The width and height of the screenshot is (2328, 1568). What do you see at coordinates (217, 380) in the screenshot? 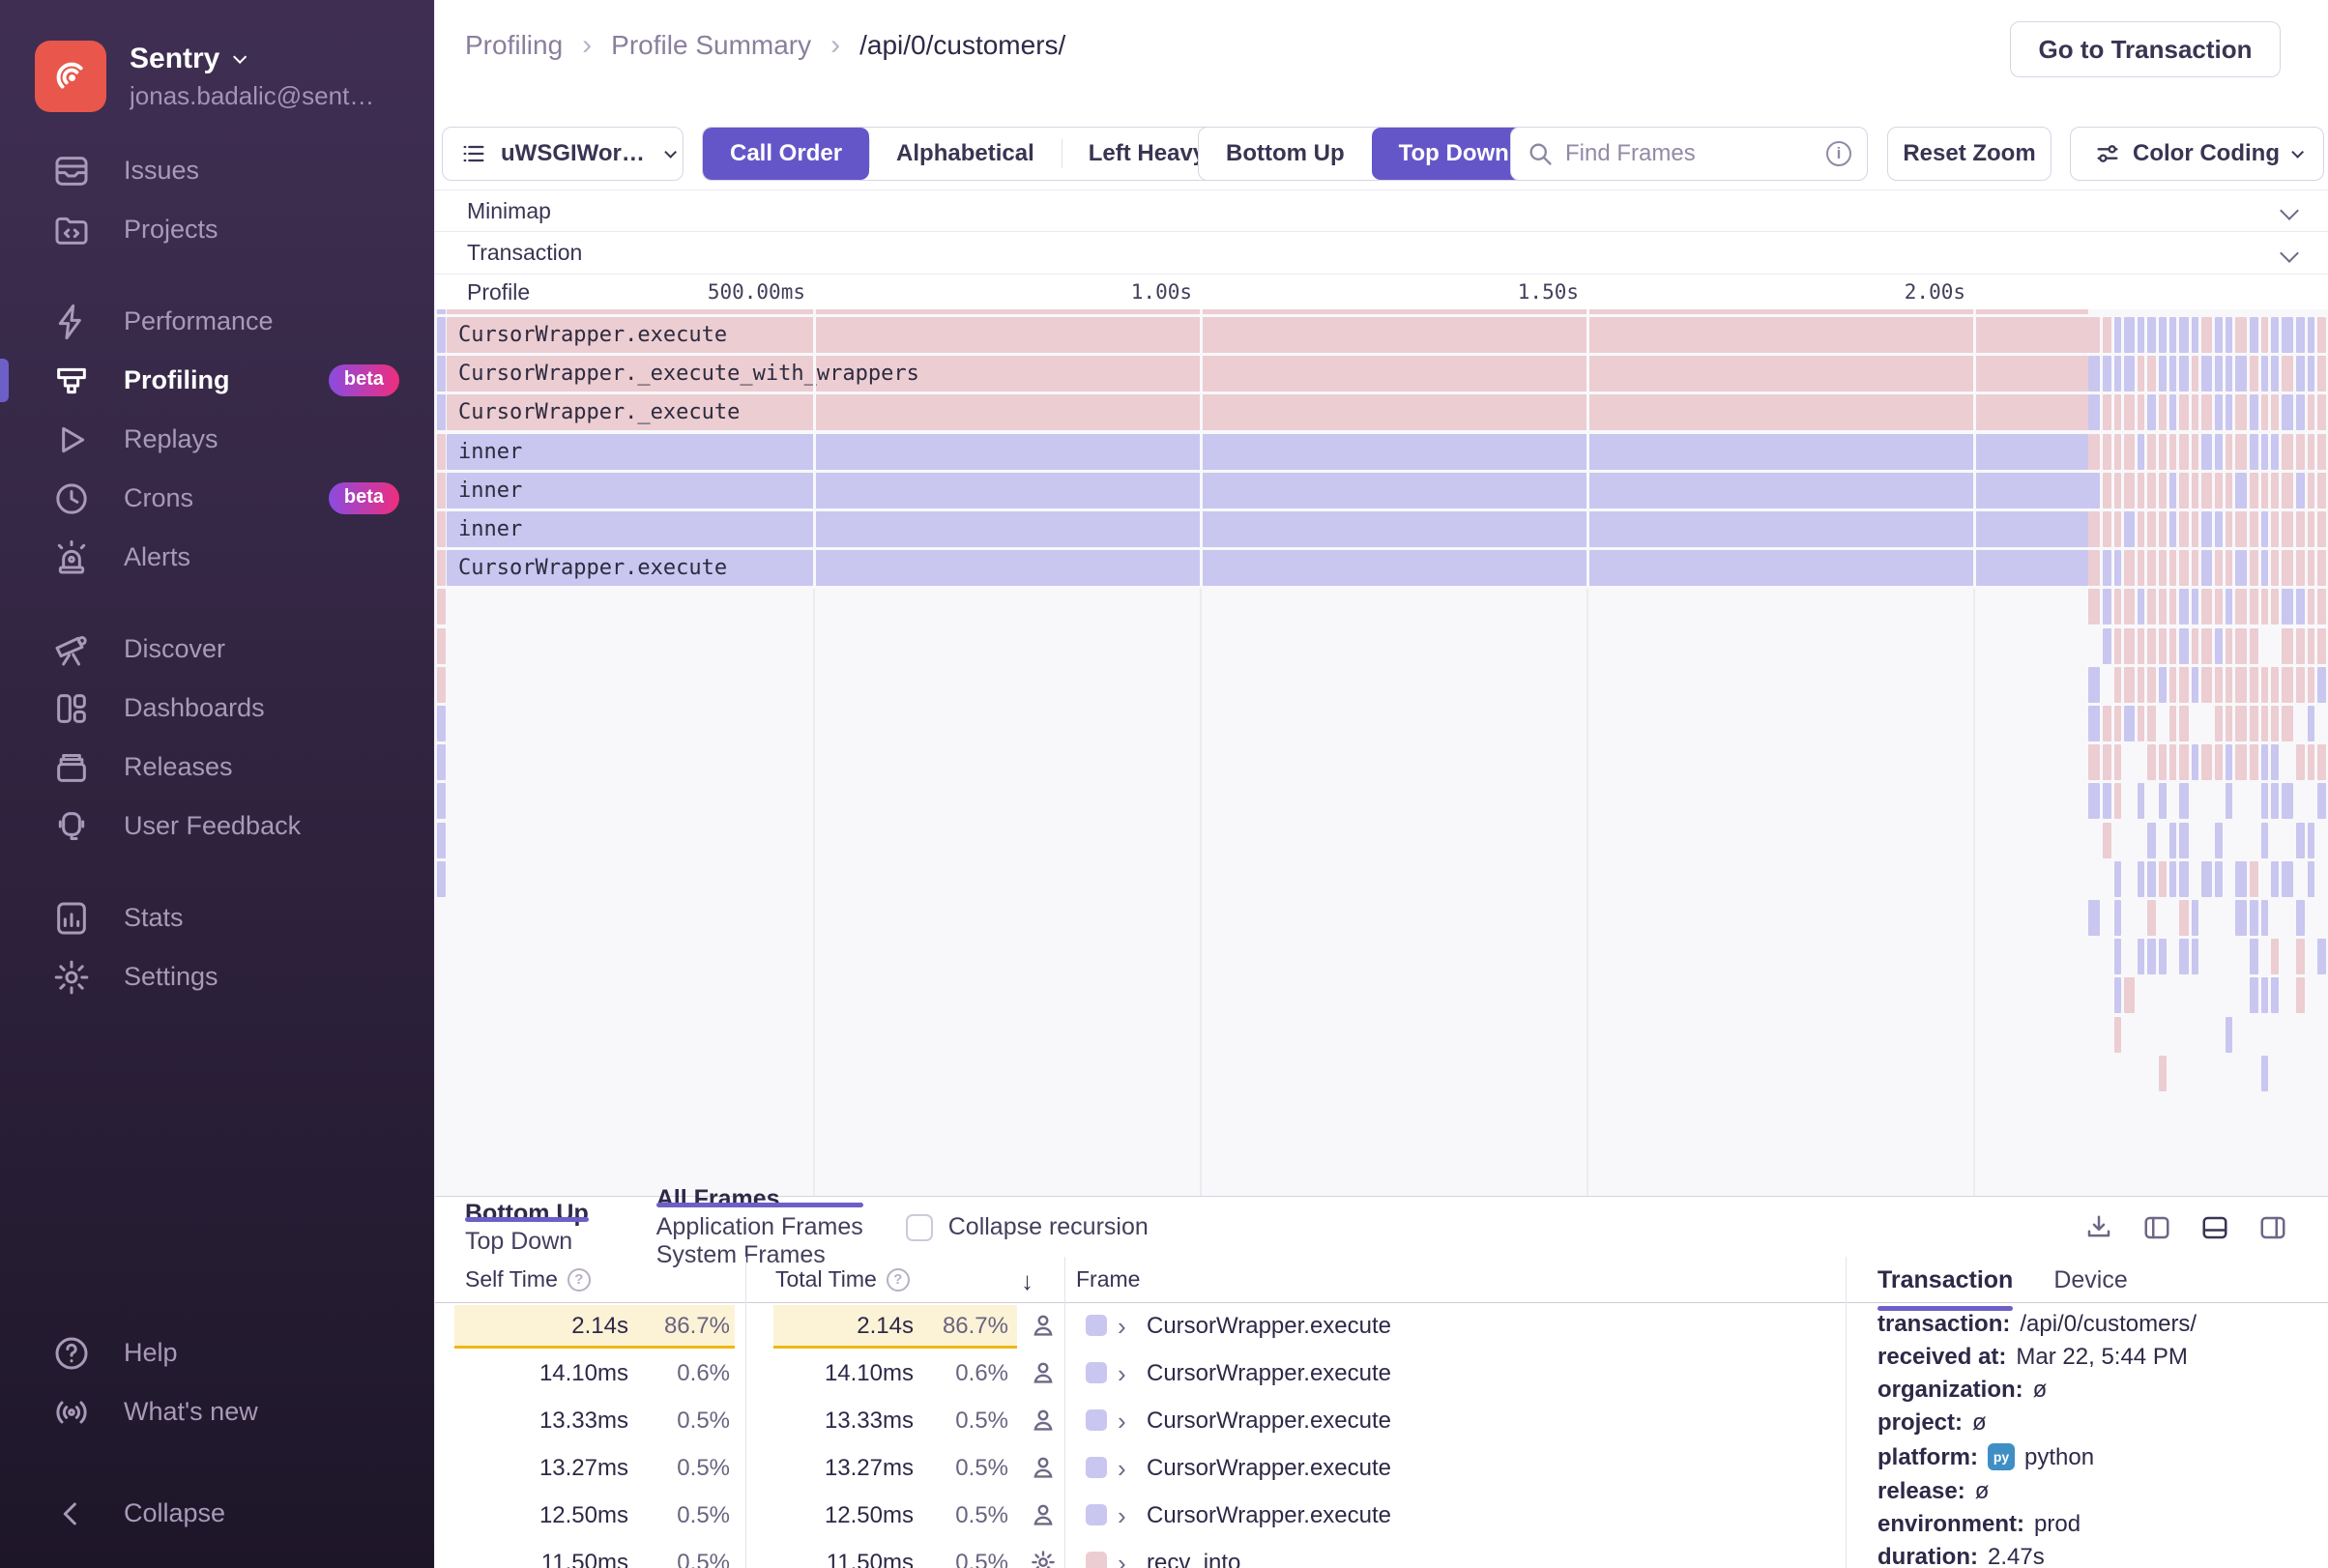
I see `sidebar-item-profiling: Profiling beta` at bounding box center [217, 380].